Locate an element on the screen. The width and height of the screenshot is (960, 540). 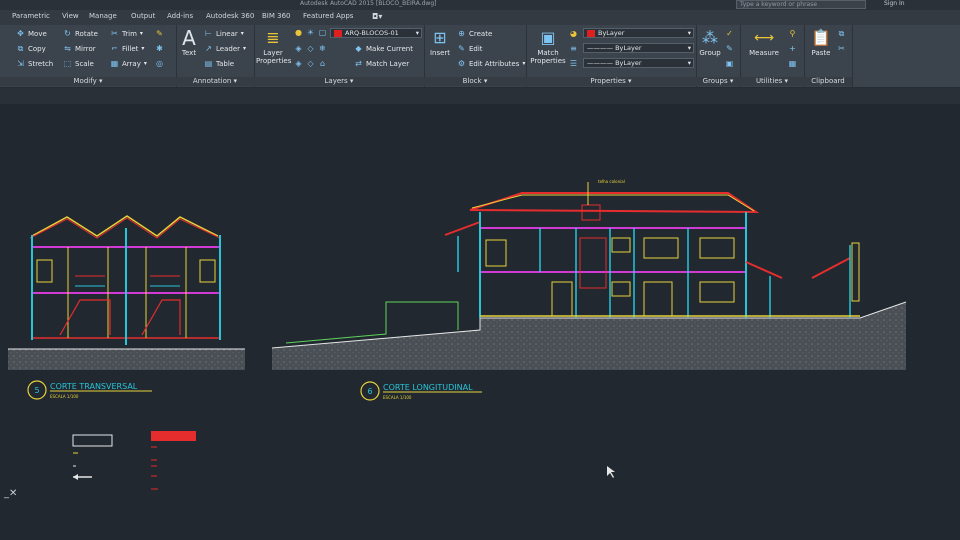
layer-properties-button: ≣ Layer Properties is located at coordinates (274, 46).